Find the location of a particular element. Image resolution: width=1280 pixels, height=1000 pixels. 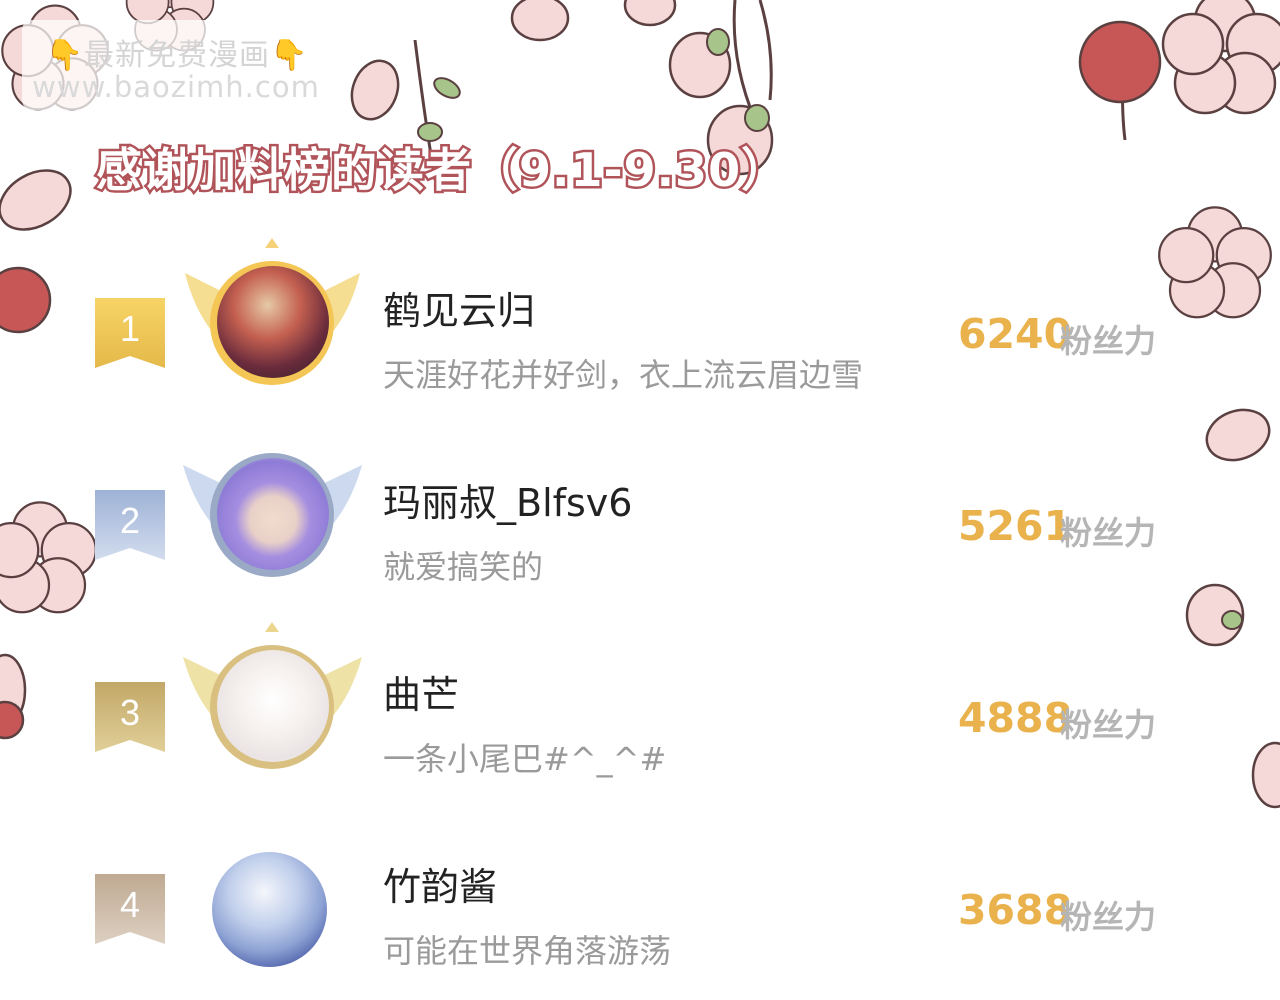

watermark-title: 👇最新免费漫画👇 is located at coordinates (177, 55).